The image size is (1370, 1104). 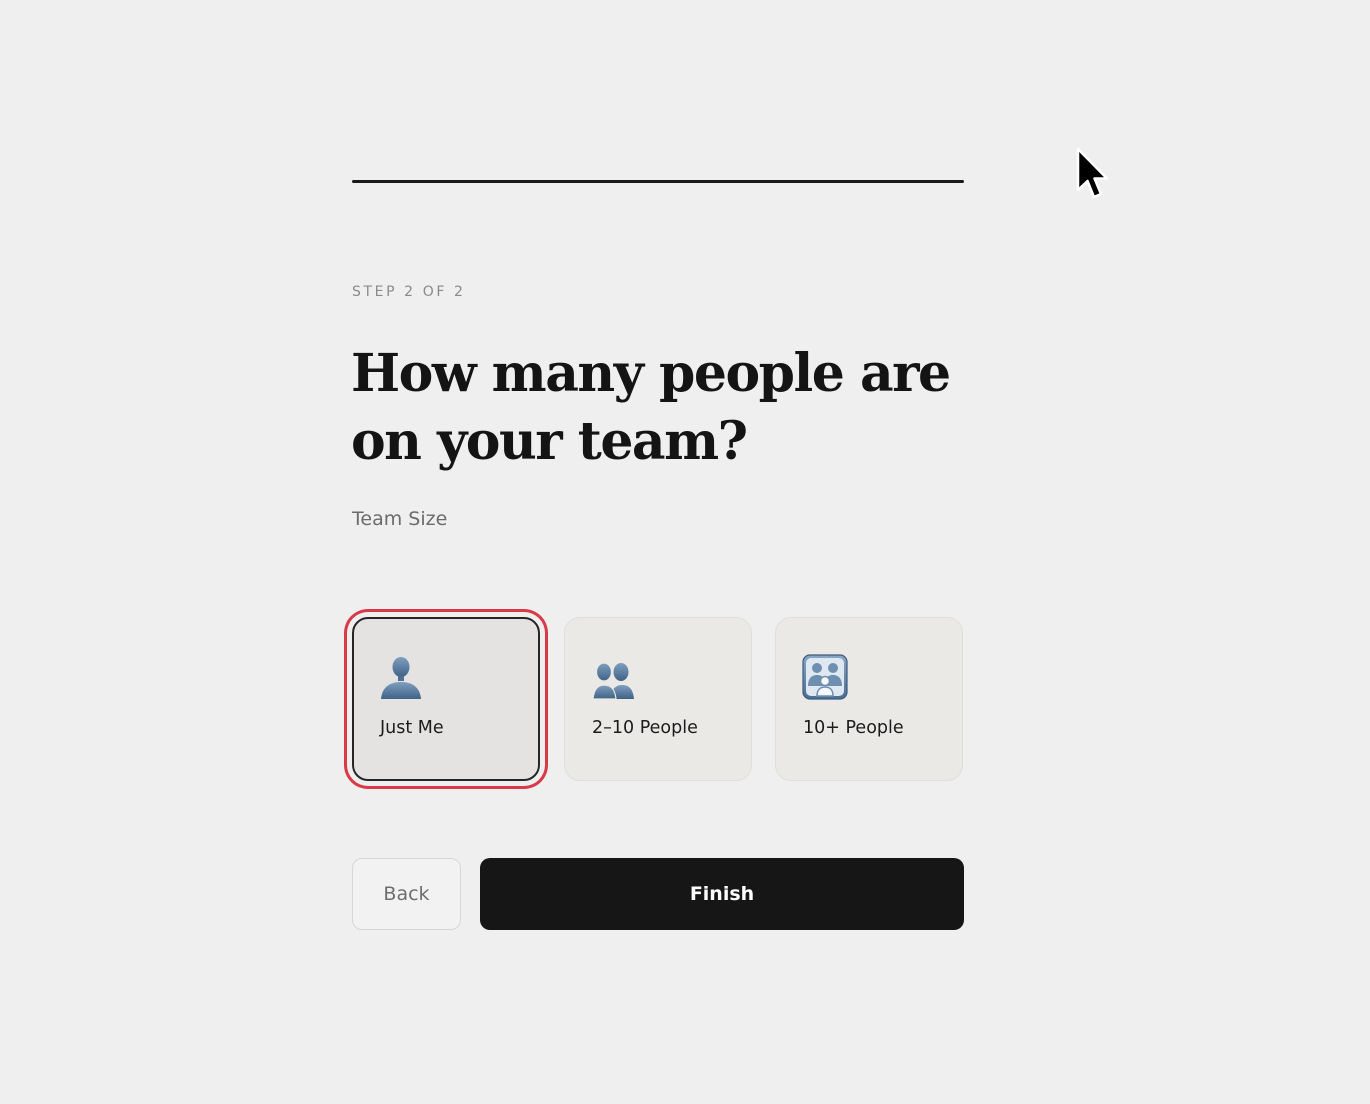 I want to click on option-label: Just Me, so click(x=412, y=728).